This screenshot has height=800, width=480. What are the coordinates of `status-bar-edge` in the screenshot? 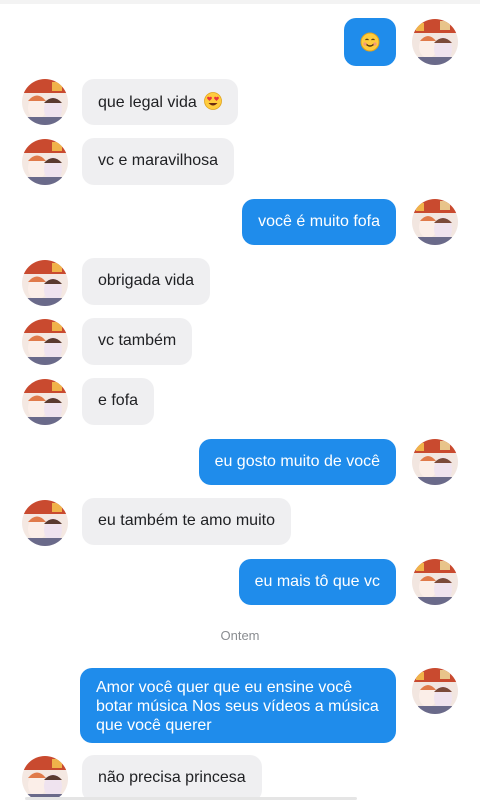 It's located at (240, 2).